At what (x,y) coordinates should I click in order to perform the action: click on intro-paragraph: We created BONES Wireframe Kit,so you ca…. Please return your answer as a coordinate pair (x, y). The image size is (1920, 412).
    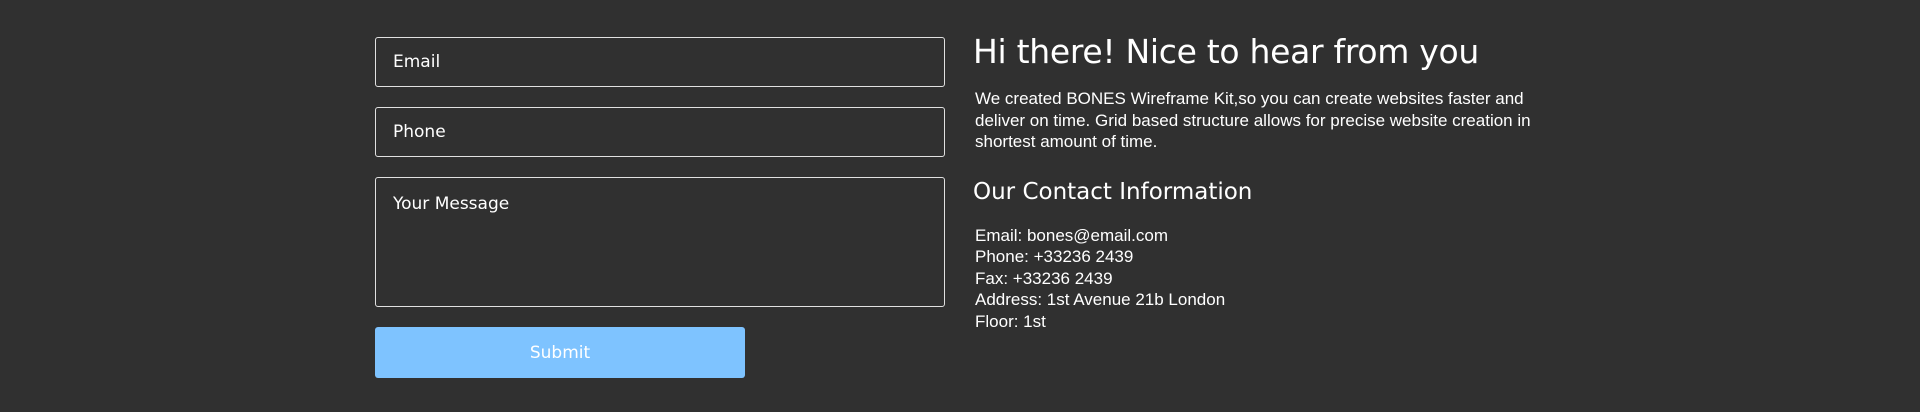
    Looking at the image, I should click on (1253, 120).